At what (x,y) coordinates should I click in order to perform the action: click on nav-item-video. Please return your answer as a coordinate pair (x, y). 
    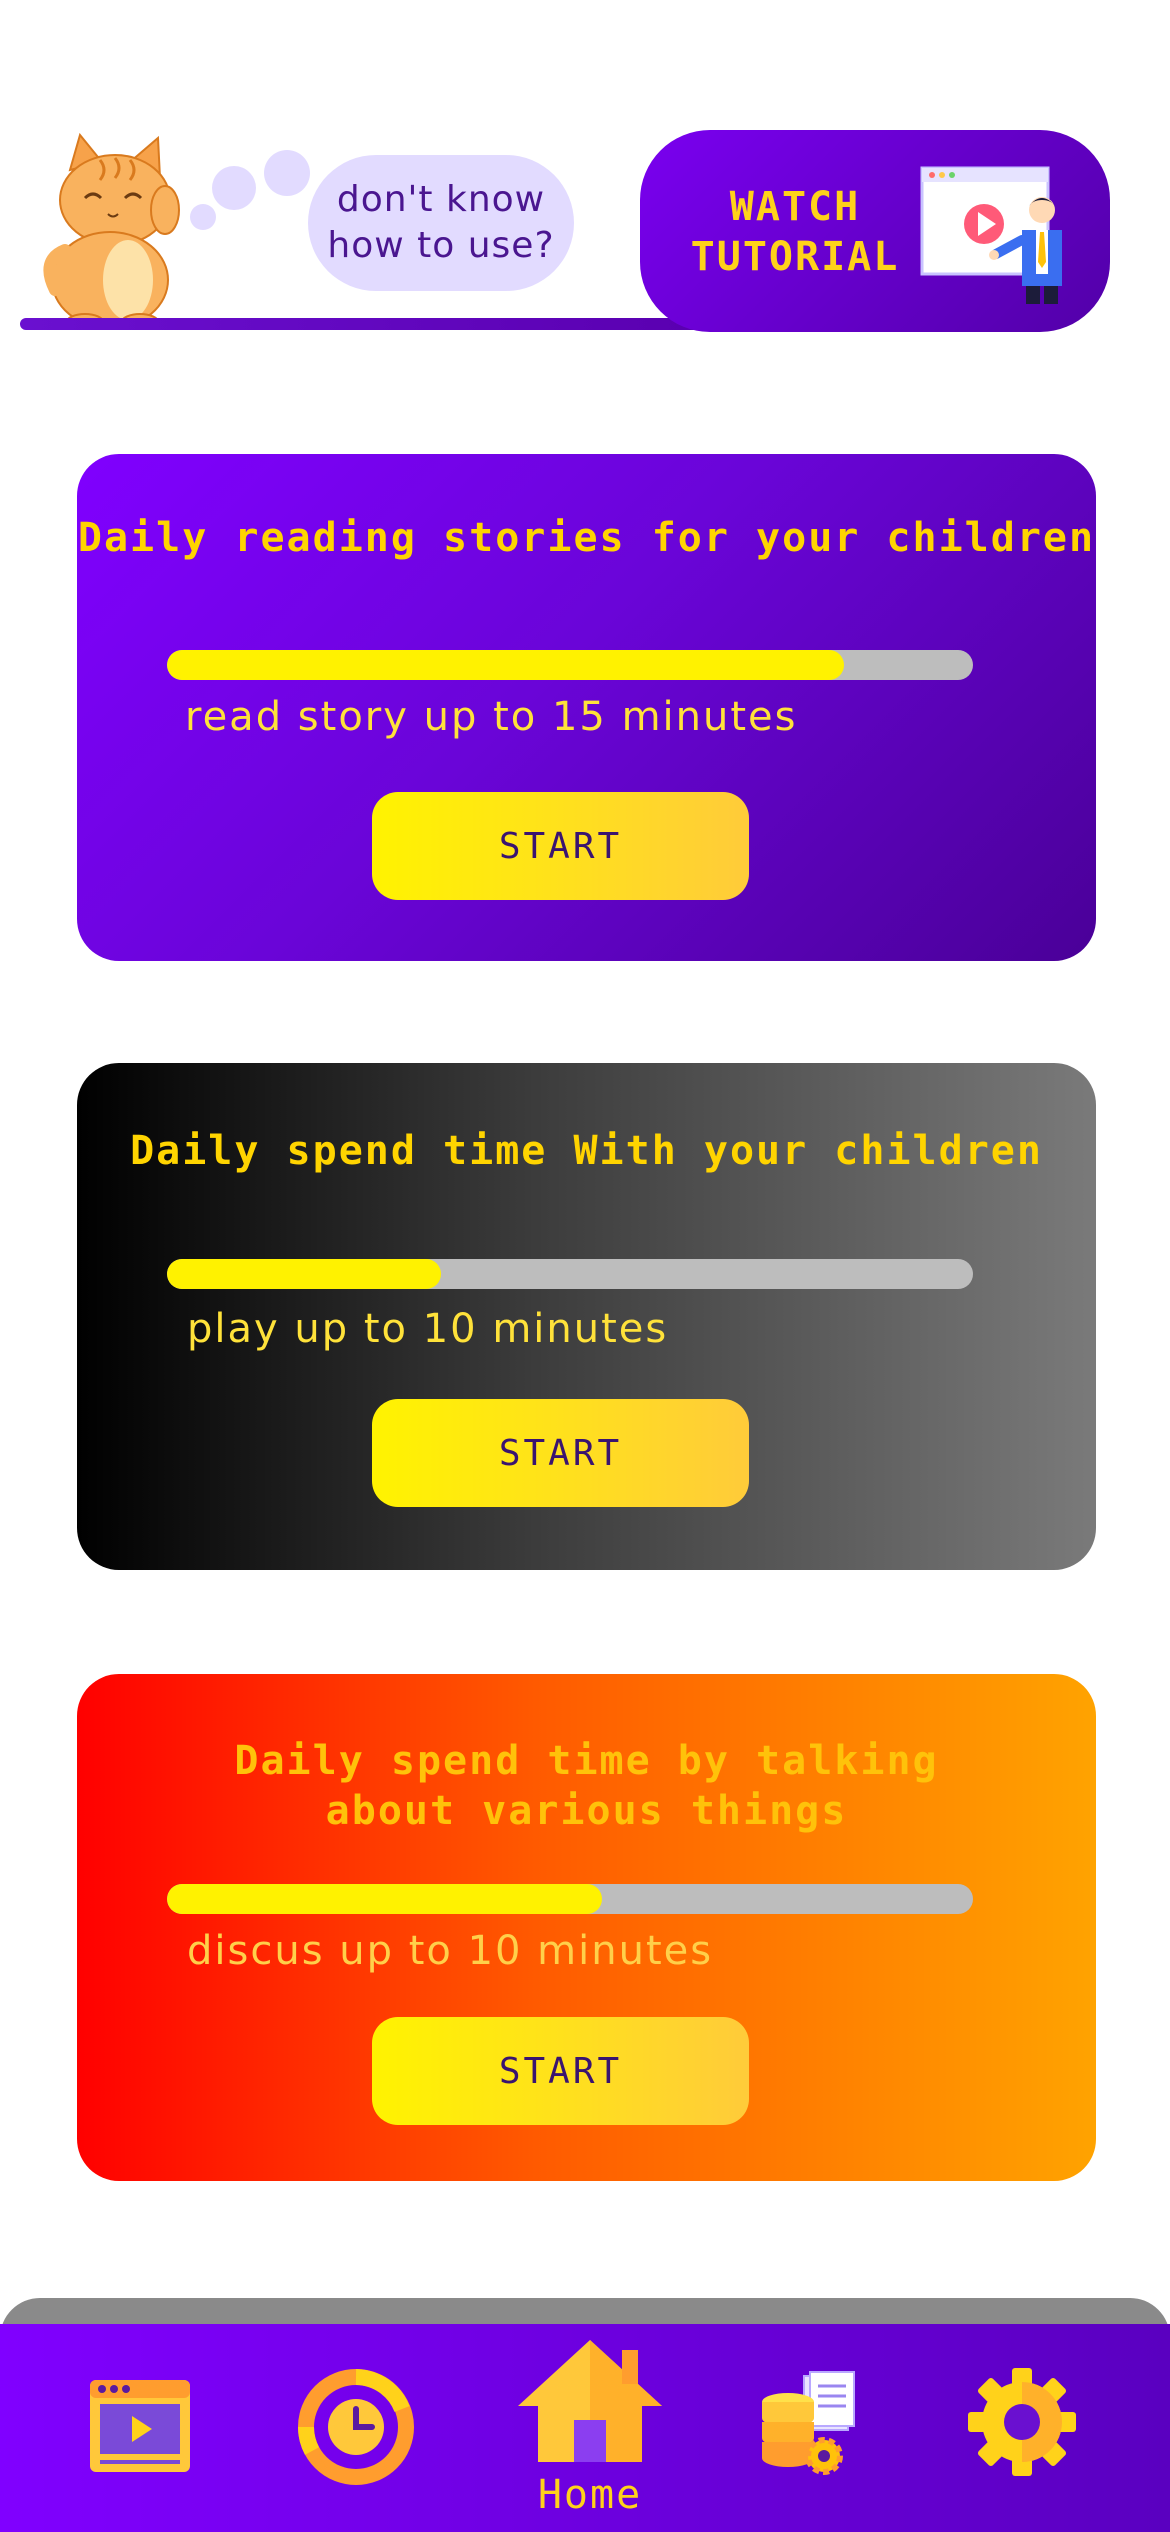
    Looking at the image, I should click on (140, 2424).